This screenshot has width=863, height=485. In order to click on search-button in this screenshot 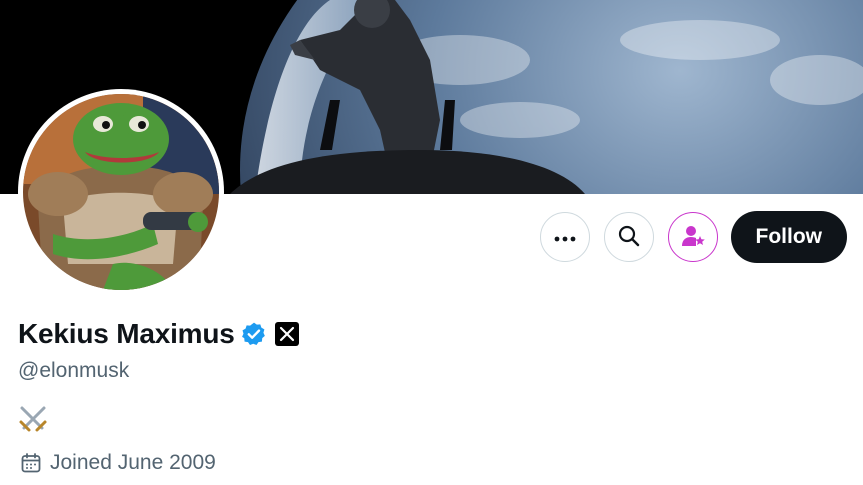, I will do `click(628, 237)`.